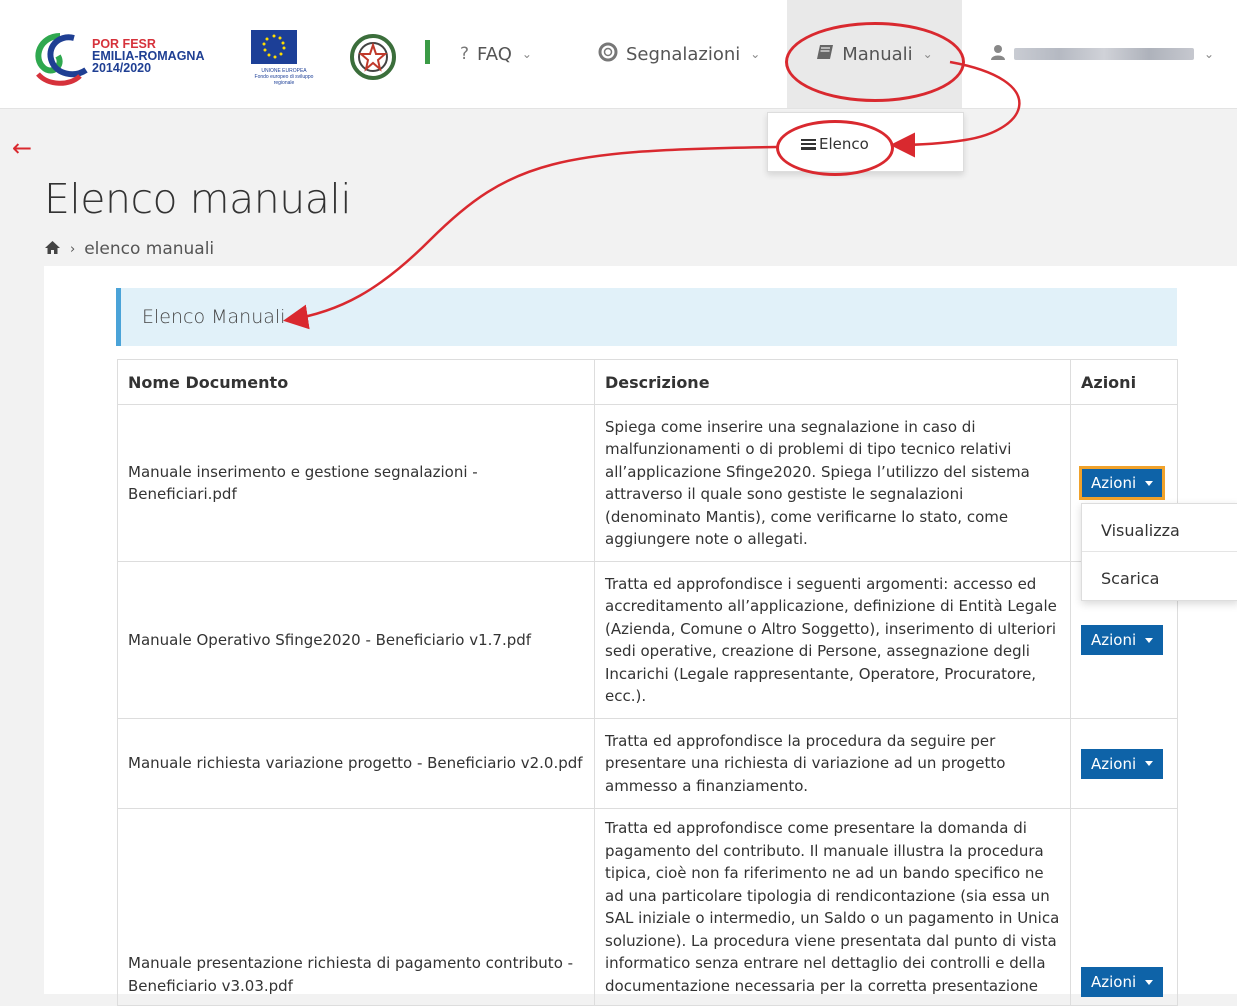 The height and width of the screenshot is (1006, 1237). What do you see at coordinates (427, 52) in the screenshot?
I see `region-logo-fragment` at bounding box center [427, 52].